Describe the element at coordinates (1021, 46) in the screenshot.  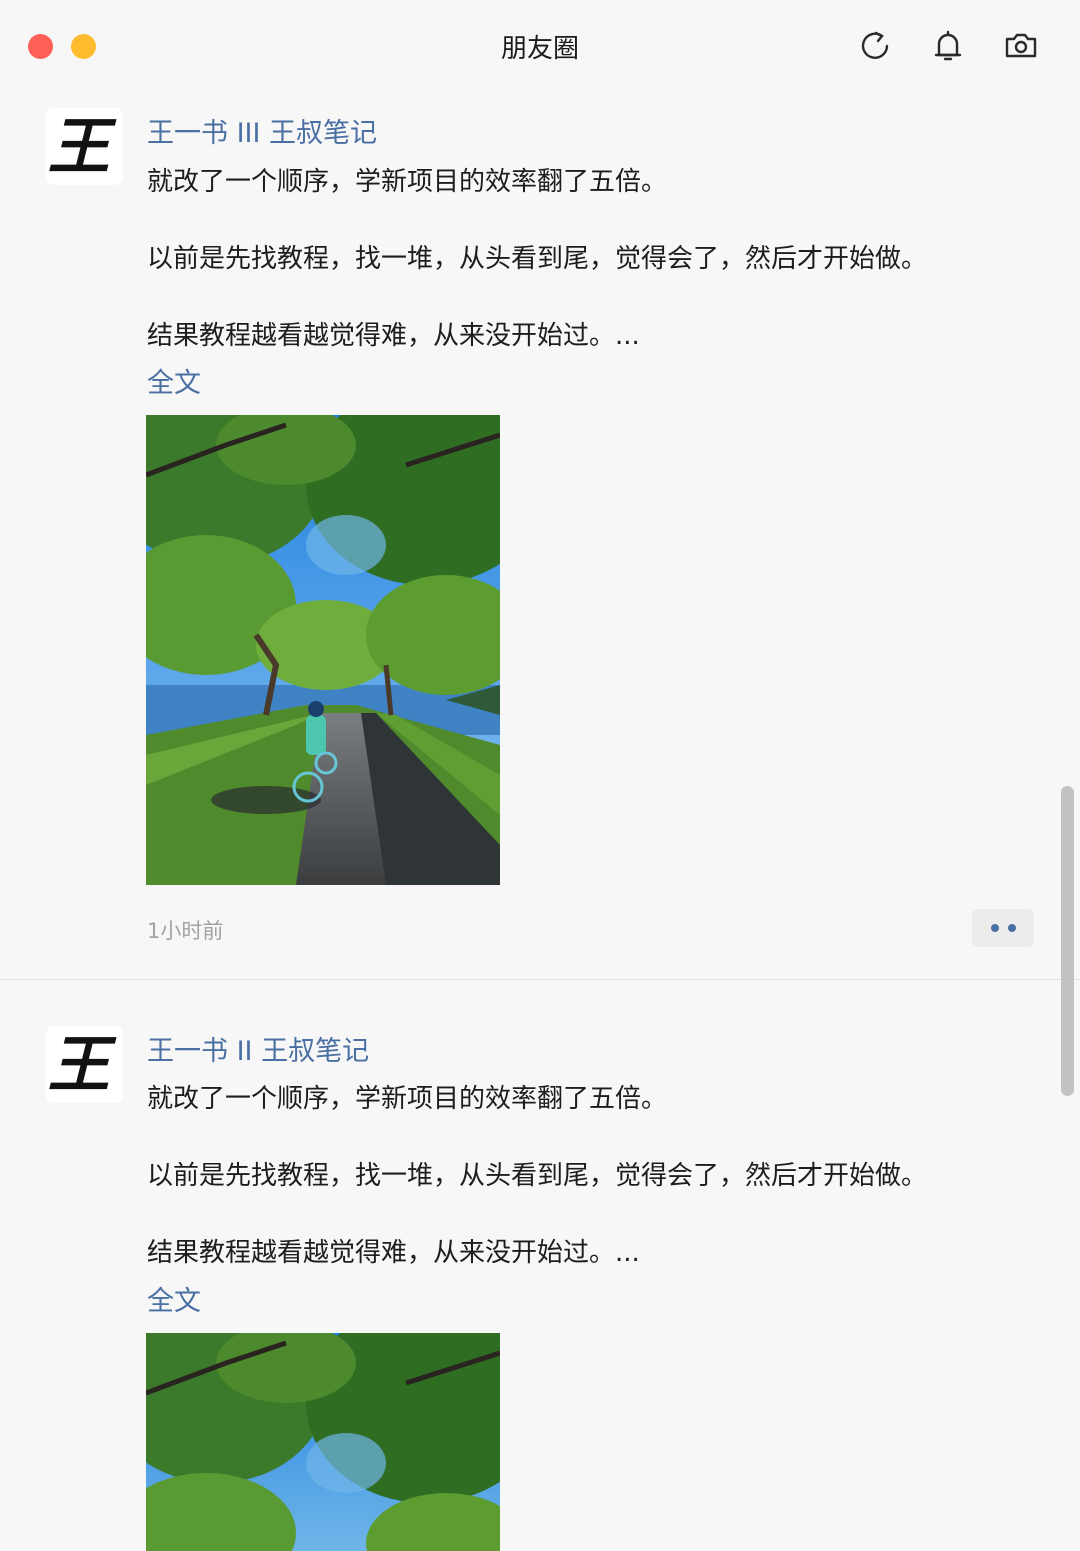
I see `camera-icon` at that location.